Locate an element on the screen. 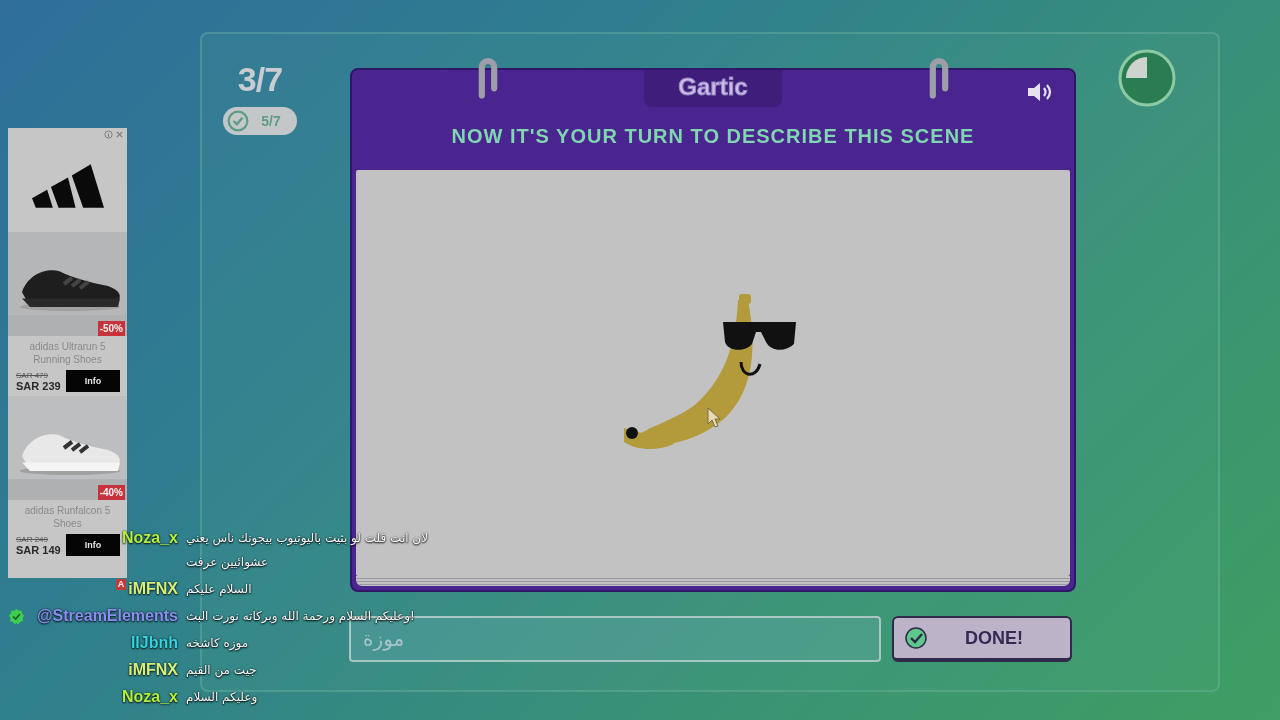 The height and width of the screenshot is (720, 1280). chat-username: @StreamElements is located at coordinates (107, 616).